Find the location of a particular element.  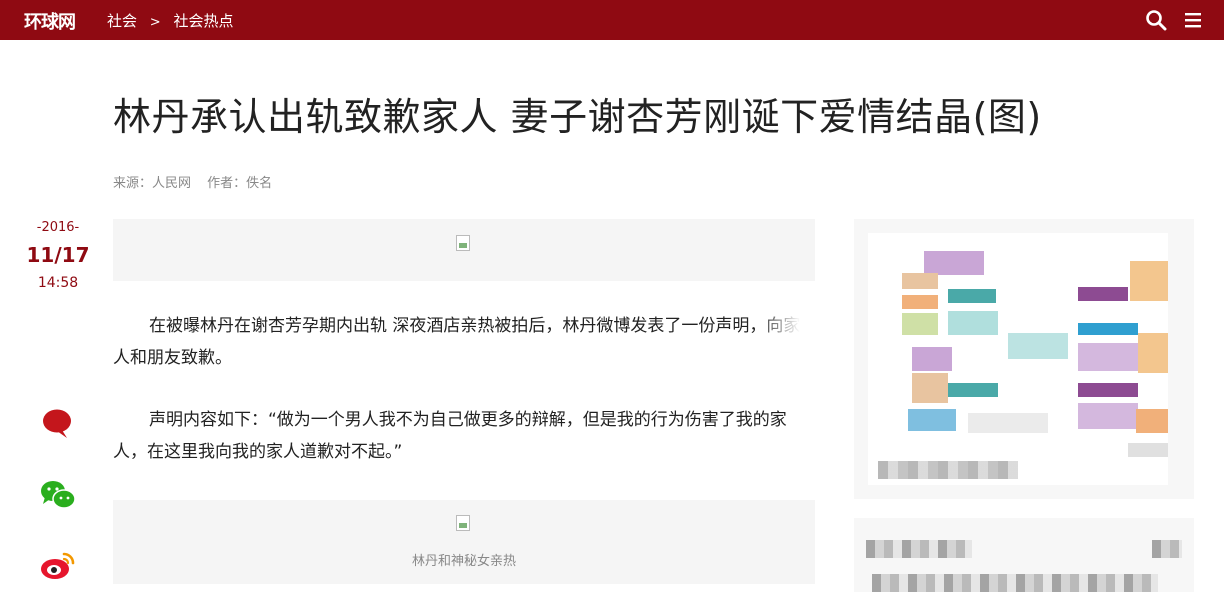

publish-year: -2016- is located at coordinates (58, 227).